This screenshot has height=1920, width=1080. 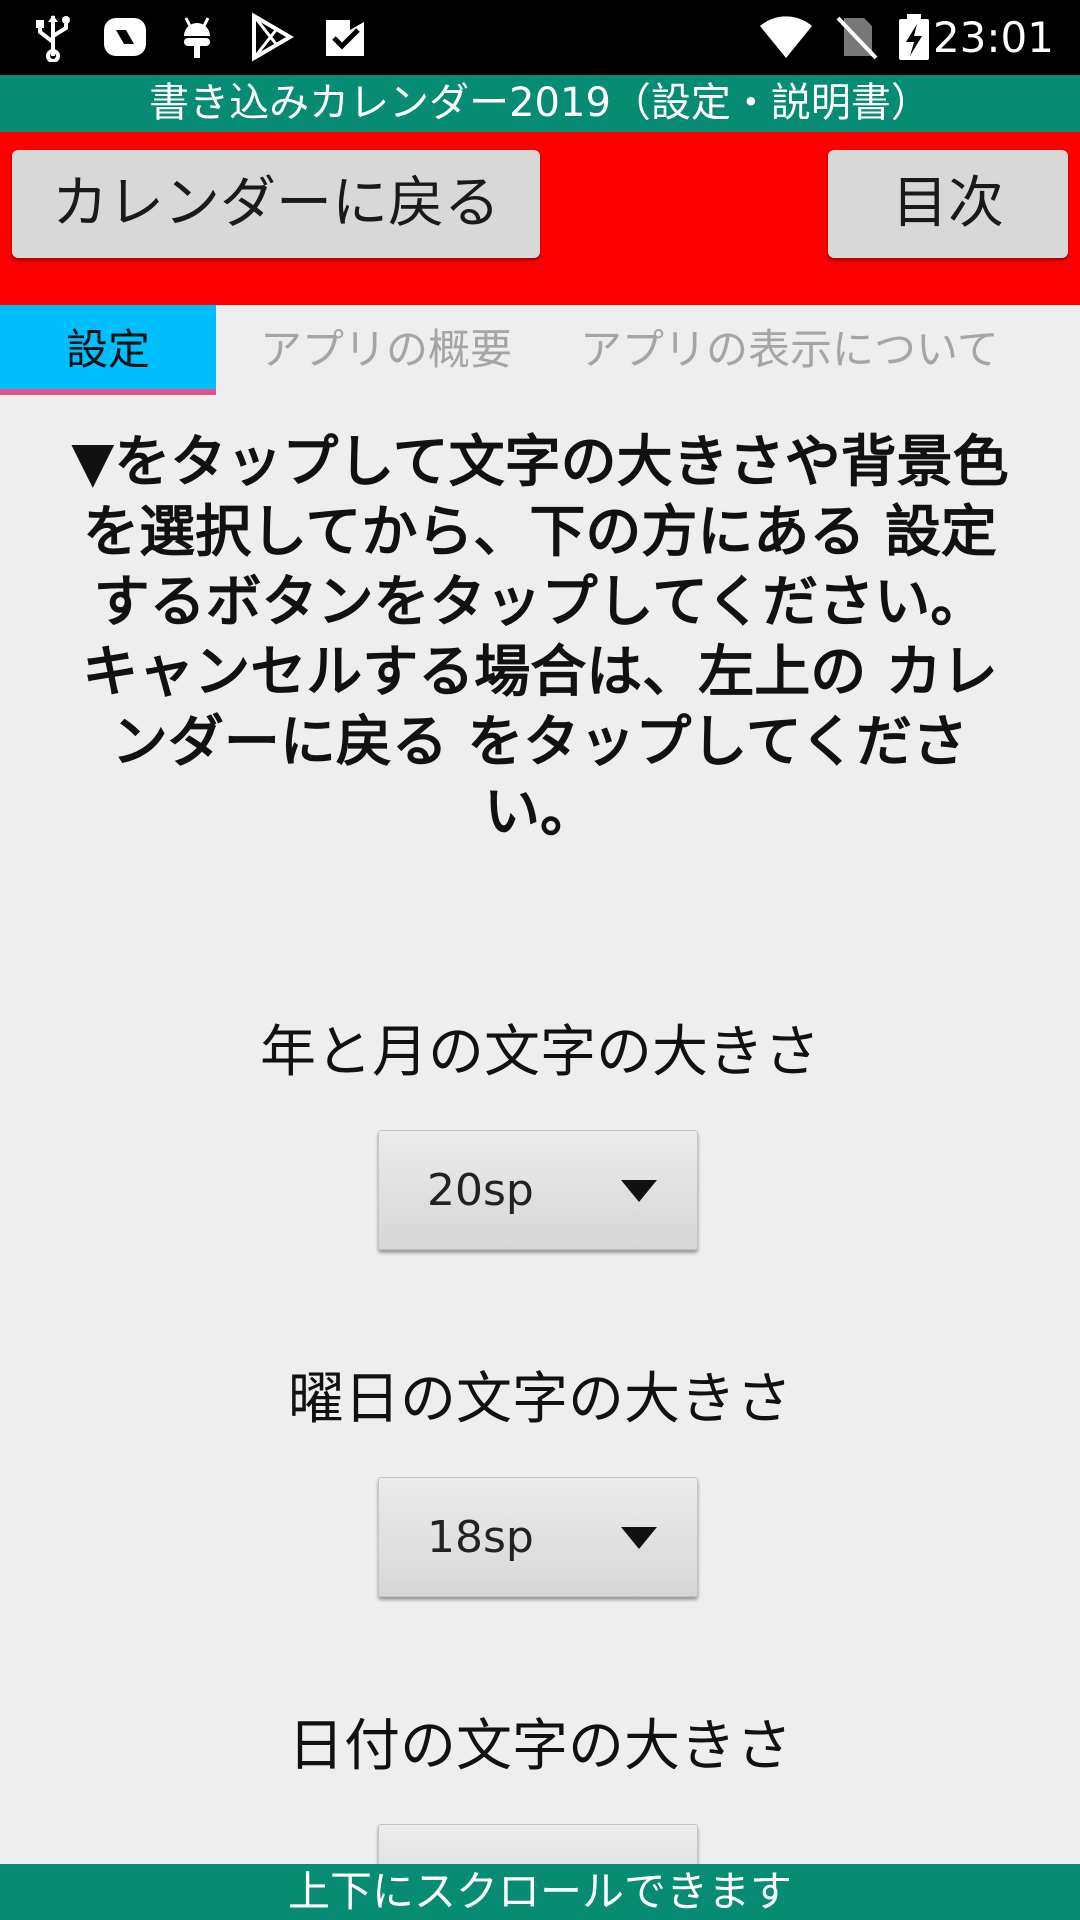 What do you see at coordinates (271, 37) in the screenshot?
I see `play-store-icon` at bounding box center [271, 37].